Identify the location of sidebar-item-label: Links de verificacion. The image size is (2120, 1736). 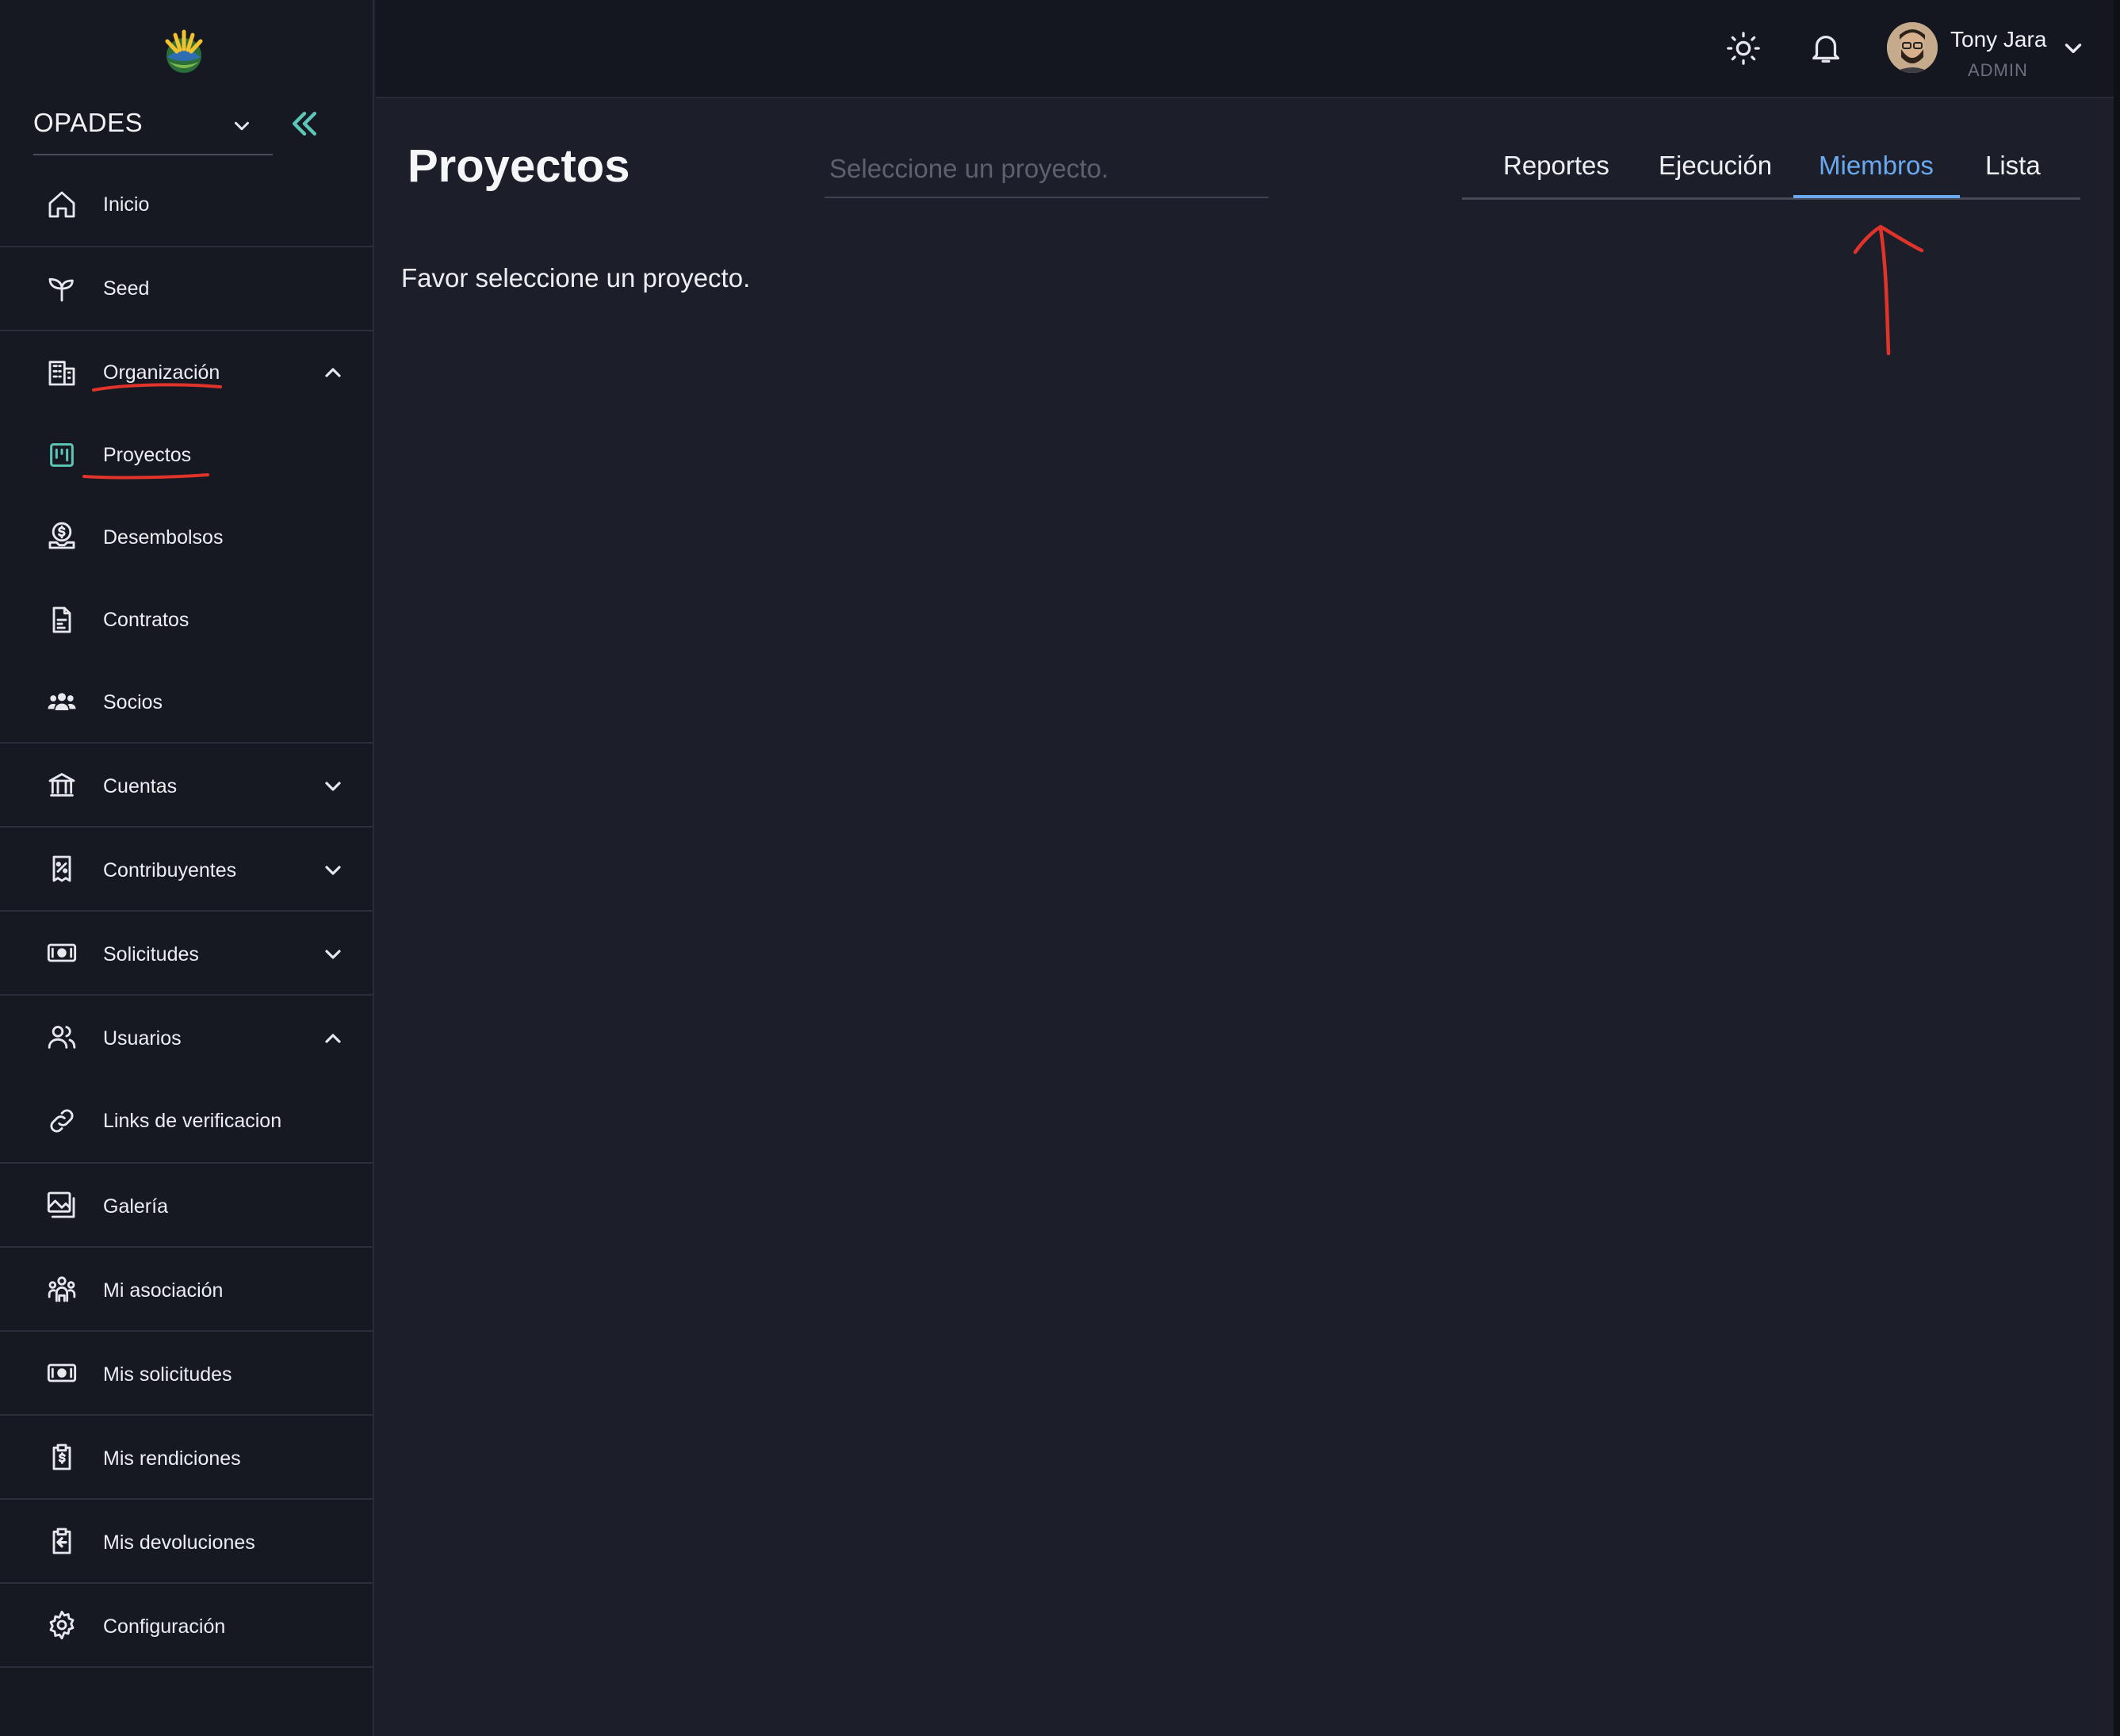
(192, 1121).